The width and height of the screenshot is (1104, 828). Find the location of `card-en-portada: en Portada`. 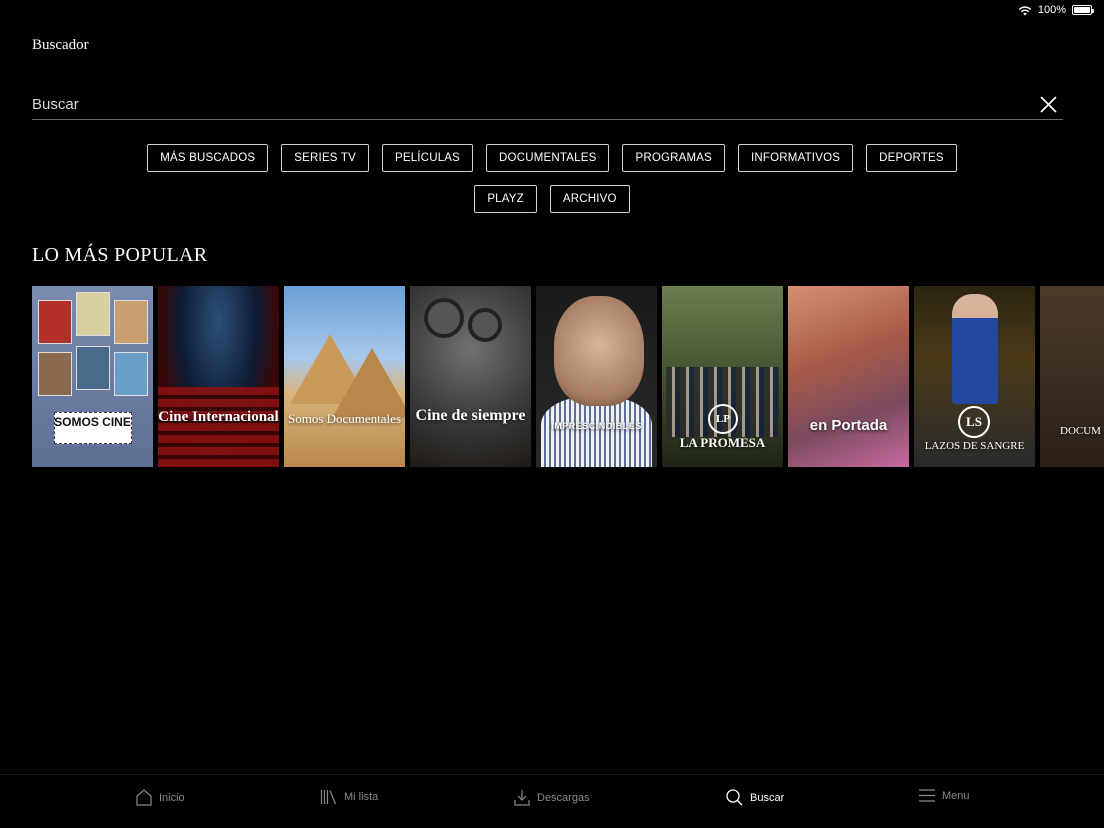

card-en-portada: en Portada is located at coordinates (848, 376).